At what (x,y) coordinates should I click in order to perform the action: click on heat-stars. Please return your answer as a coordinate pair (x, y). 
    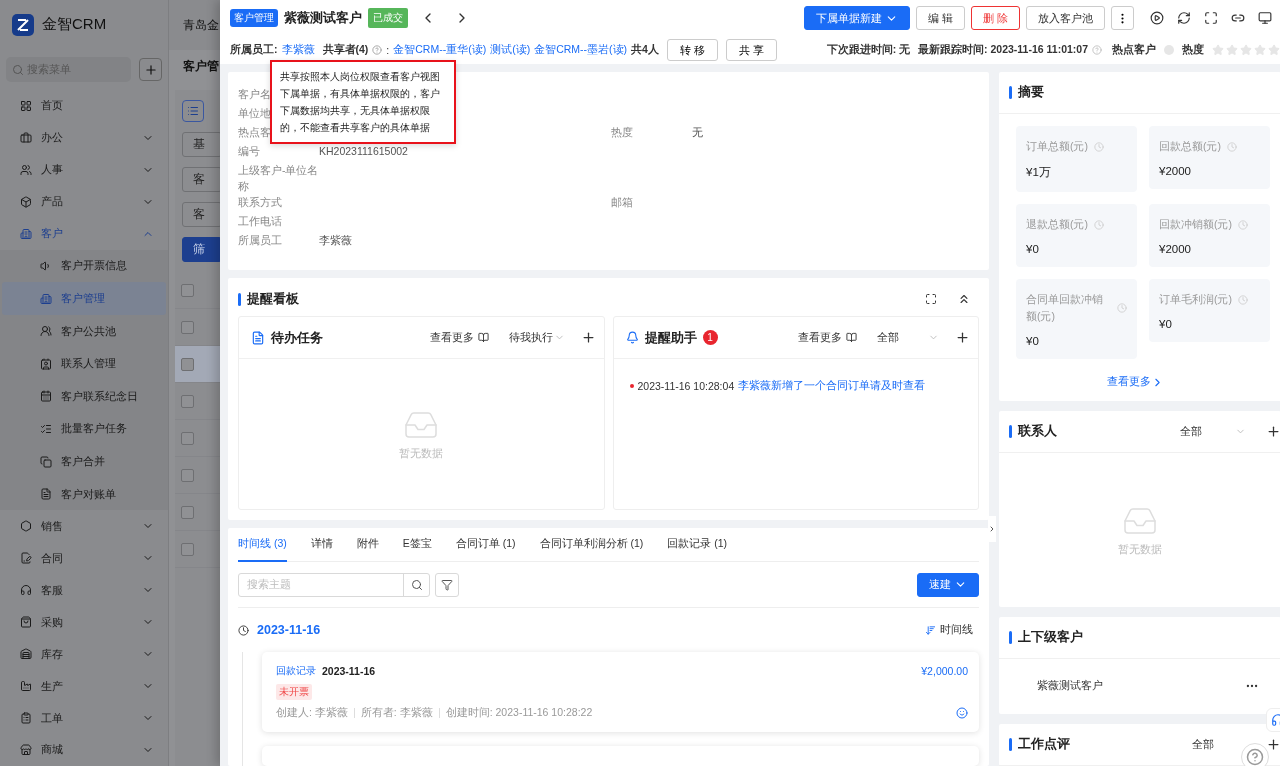
    Looking at the image, I should click on (1246, 50).